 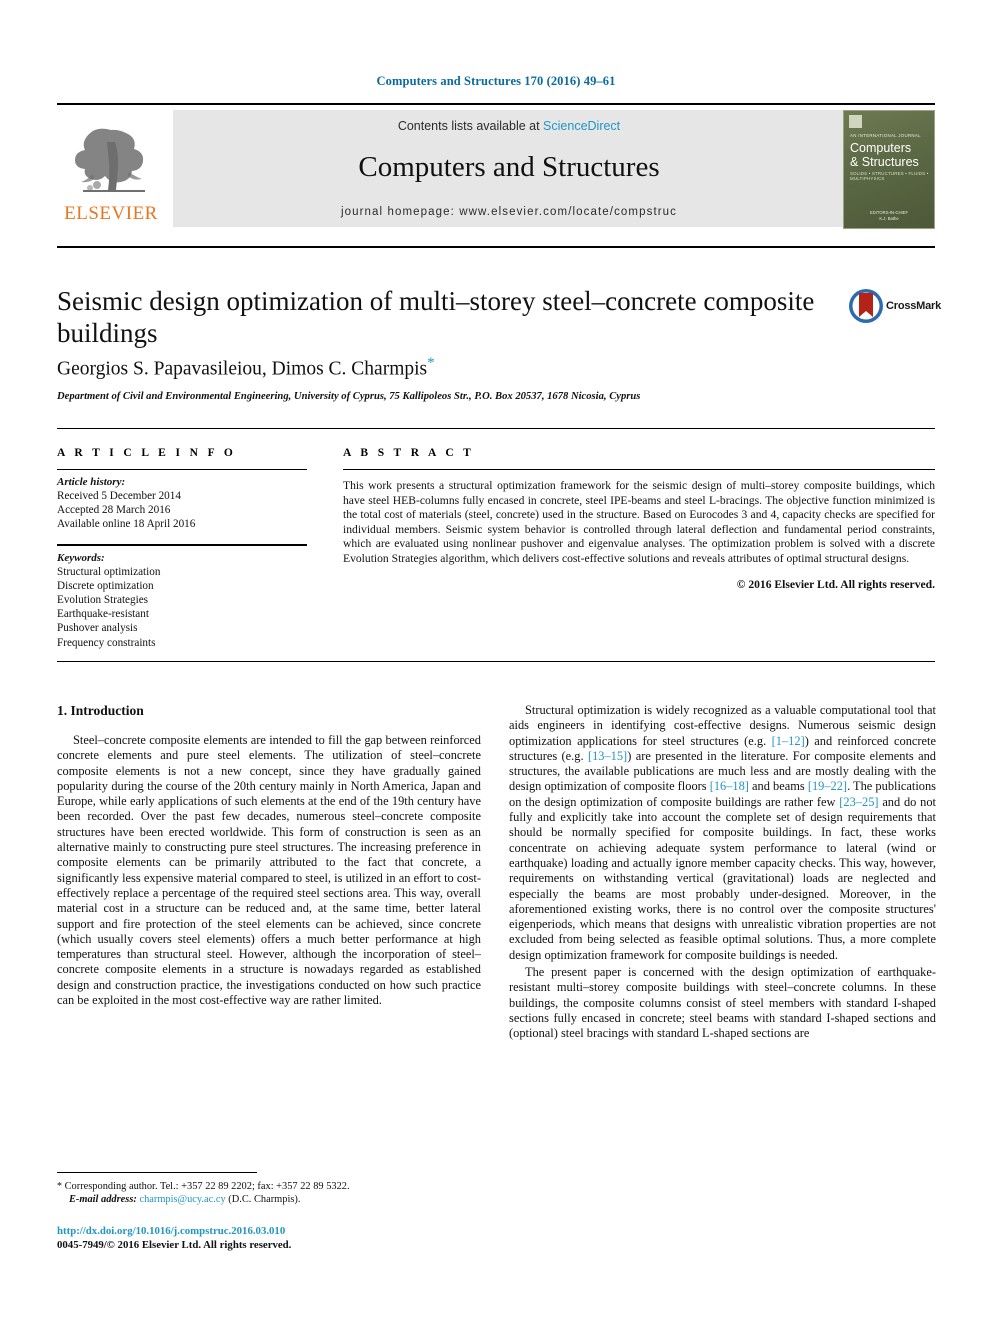 I want to click on contents-prefix: Contents lists available at, so click(x=470, y=126).